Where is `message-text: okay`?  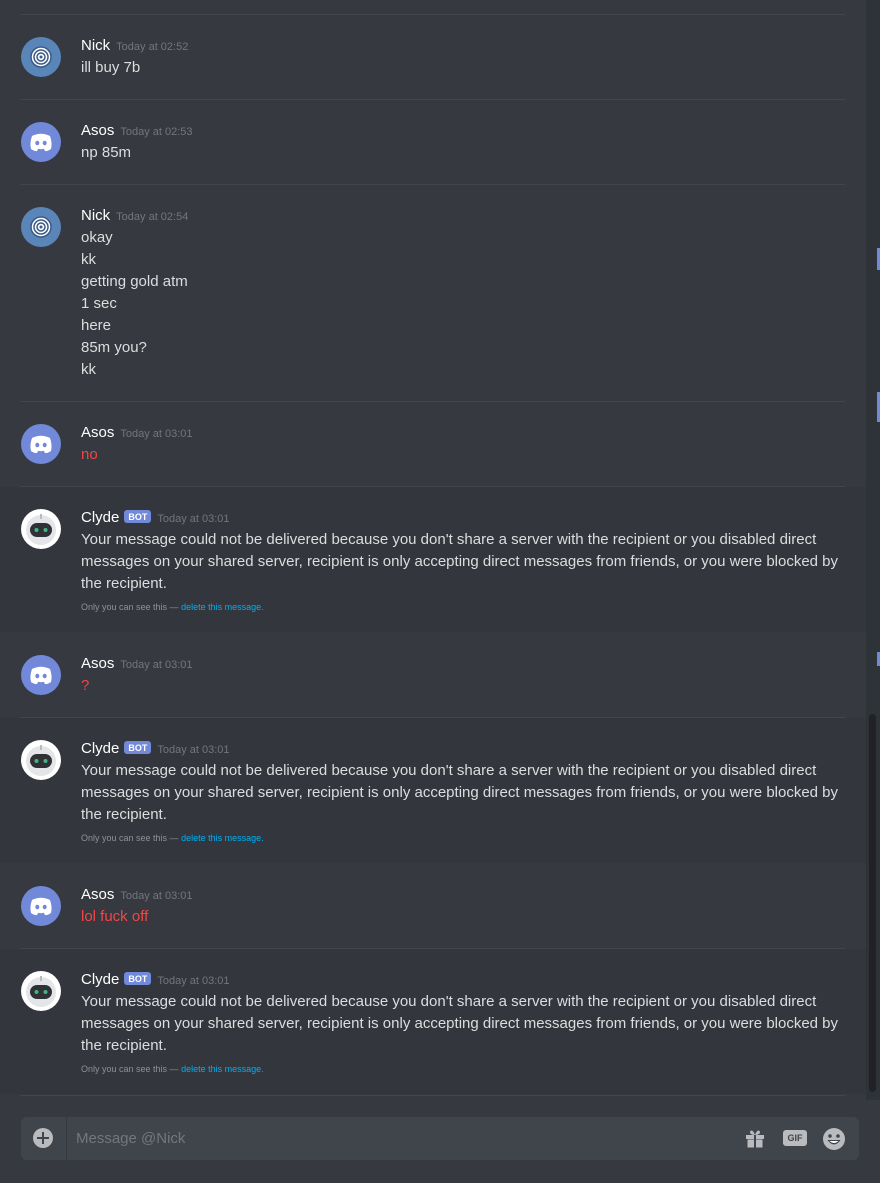
message-text: okay is located at coordinates (97, 237).